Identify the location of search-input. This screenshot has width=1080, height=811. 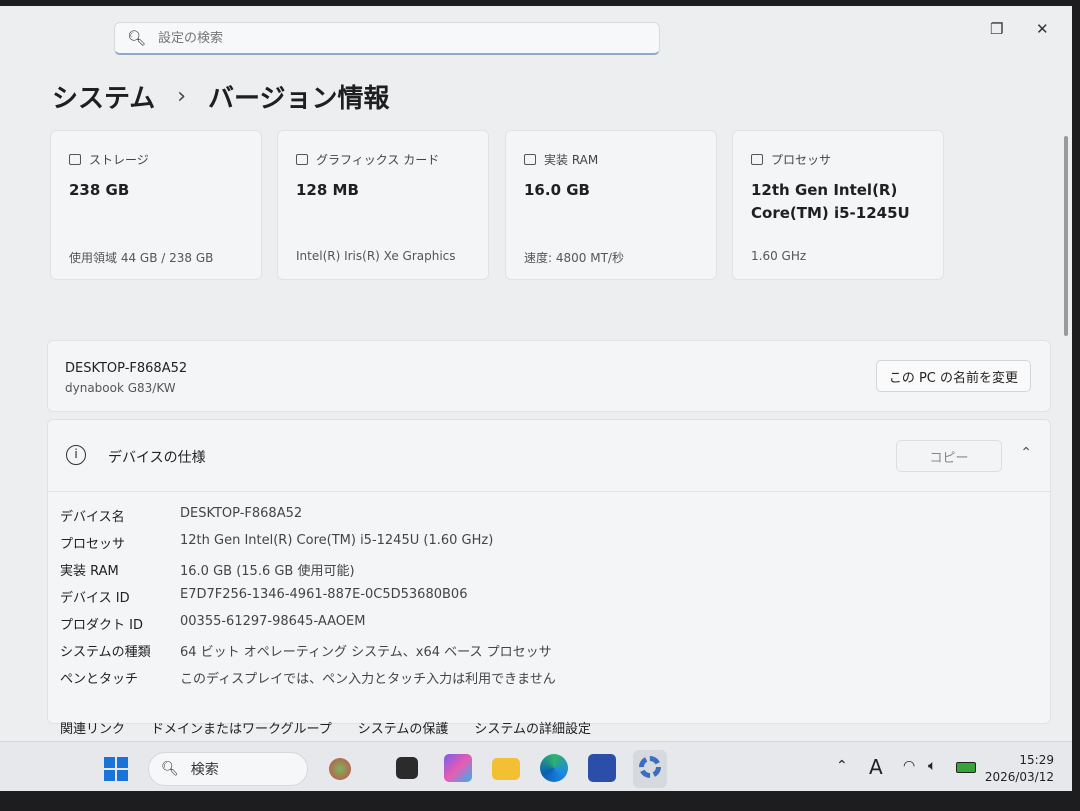
(388, 38).